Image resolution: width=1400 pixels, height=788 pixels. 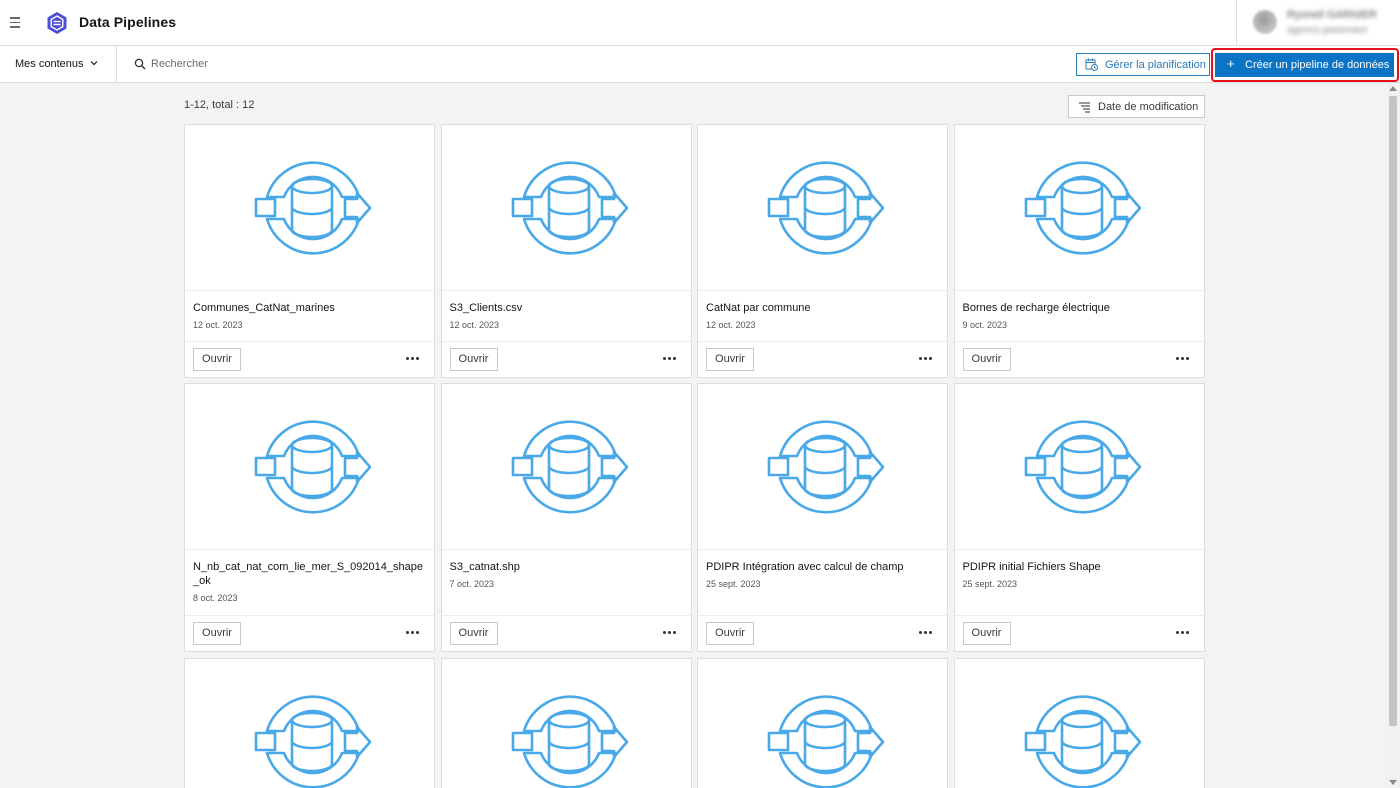 I want to click on search-icon, so click(x=140, y=64).